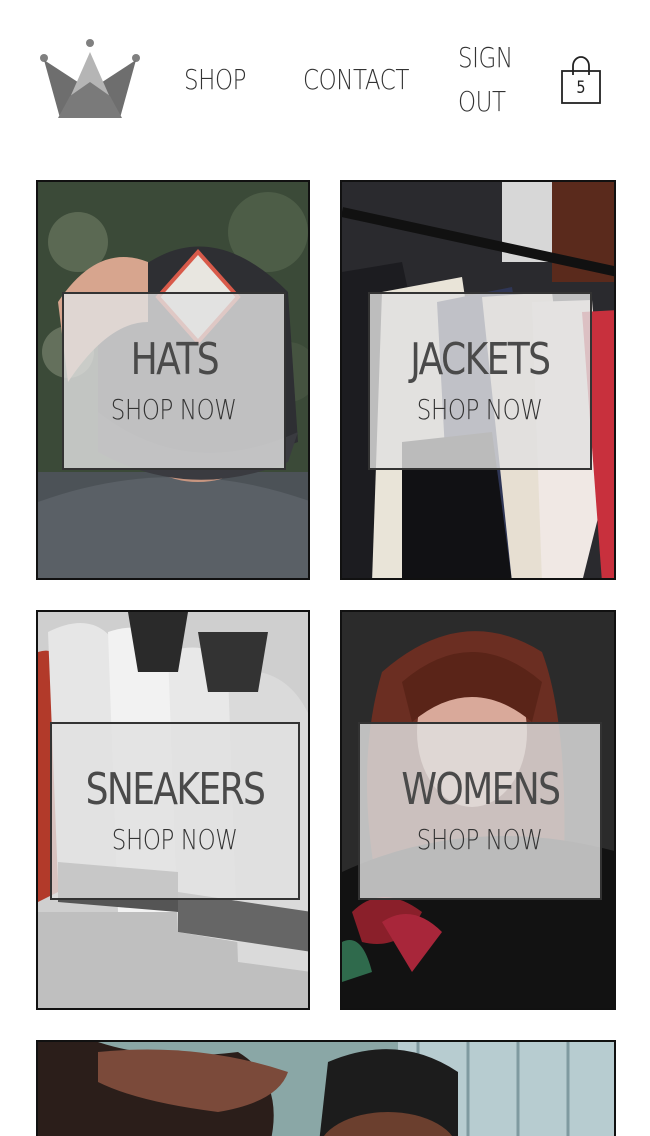 The image size is (650, 1136). I want to click on nav-contact-link: CONTACT, so click(356, 80).